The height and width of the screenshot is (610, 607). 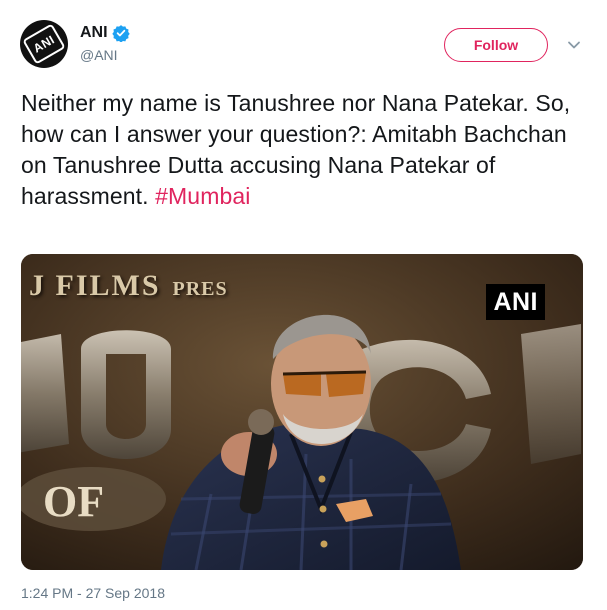 I want to click on avatar: ANI, so click(x=44, y=44).